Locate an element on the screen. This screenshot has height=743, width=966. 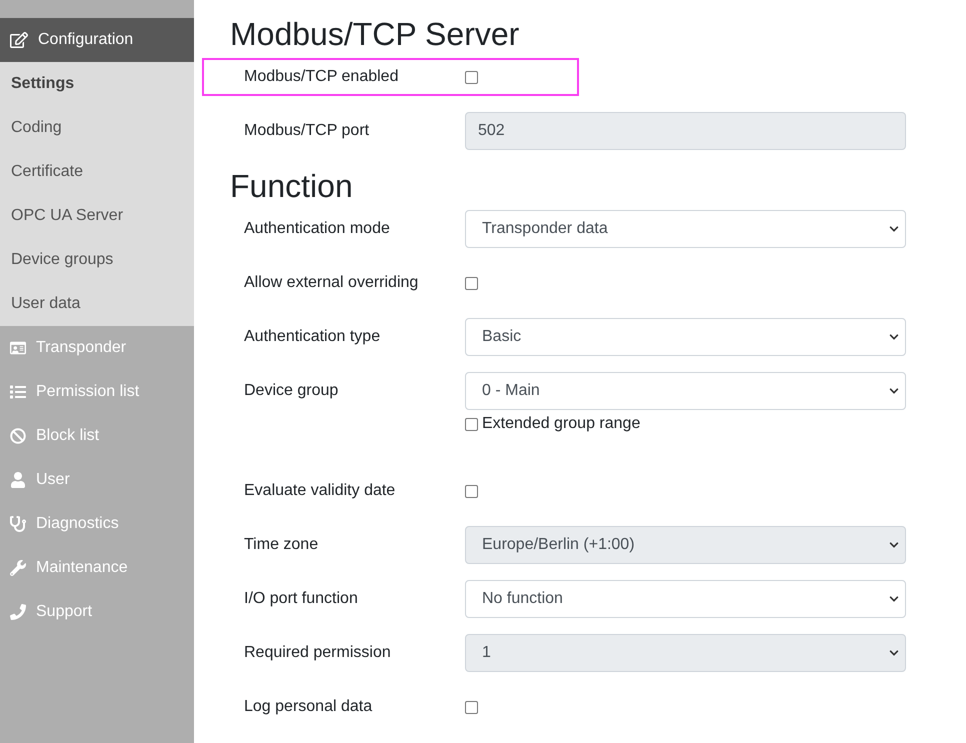
sidebar-label: Transponder is located at coordinates (81, 348).